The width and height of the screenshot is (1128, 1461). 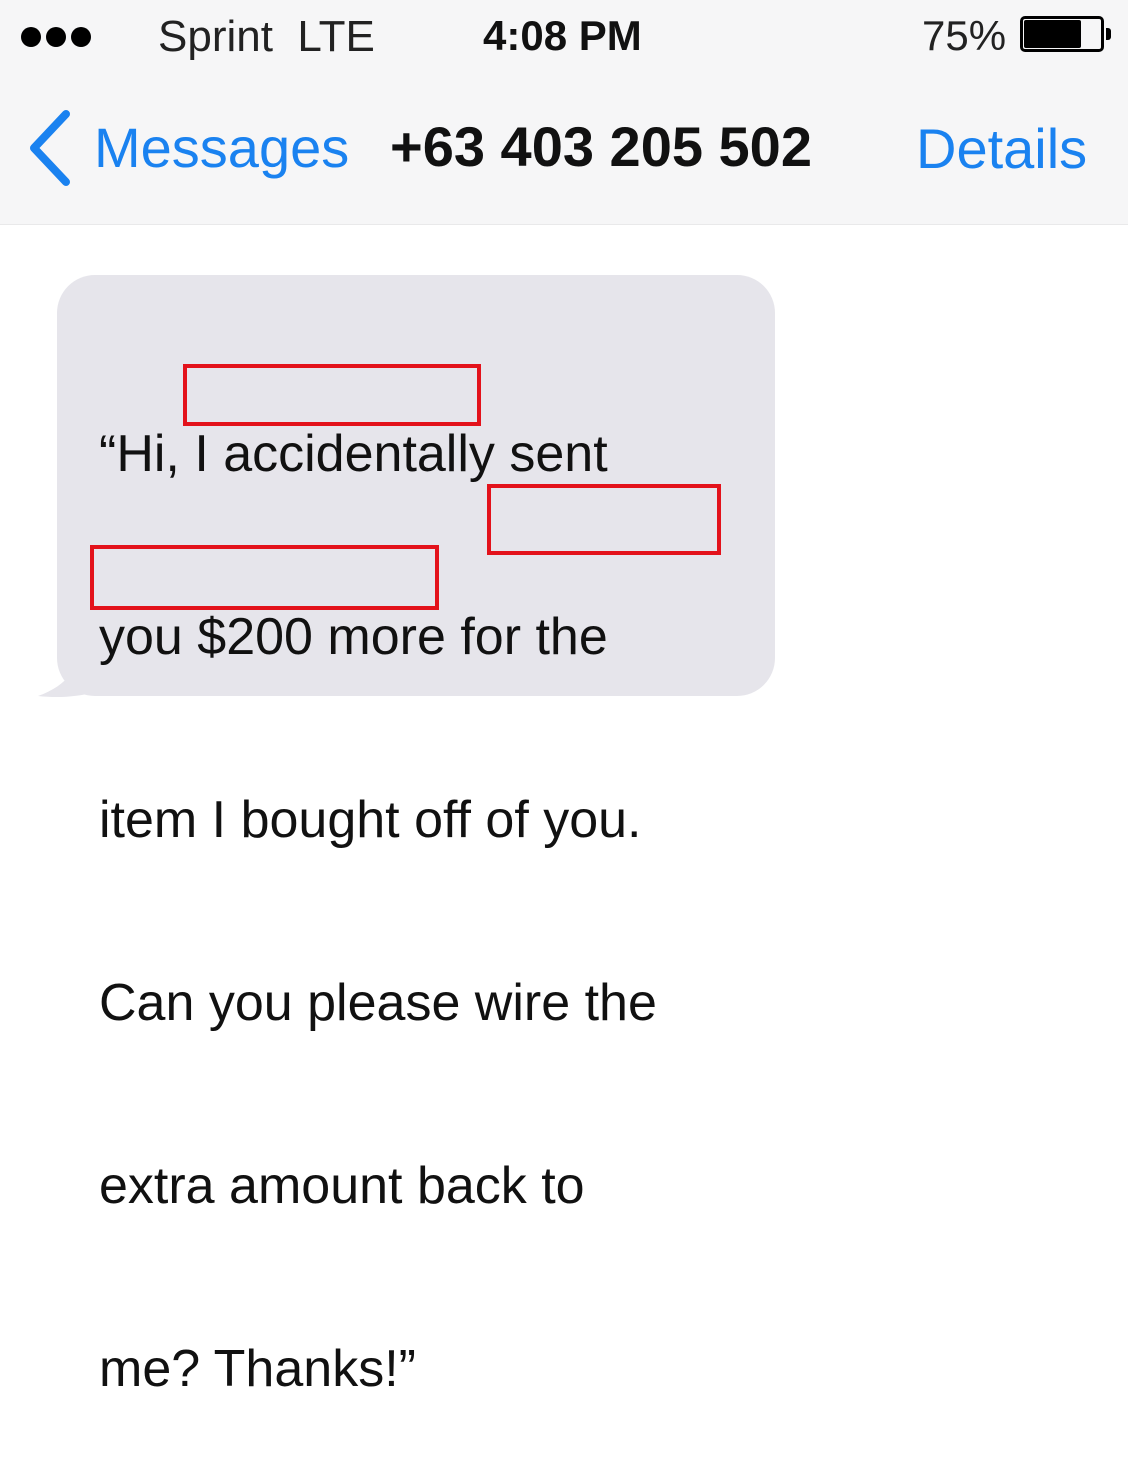 What do you see at coordinates (378, 1003) in the screenshot?
I see `message-line: Can you please wire the` at bounding box center [378, 1003].